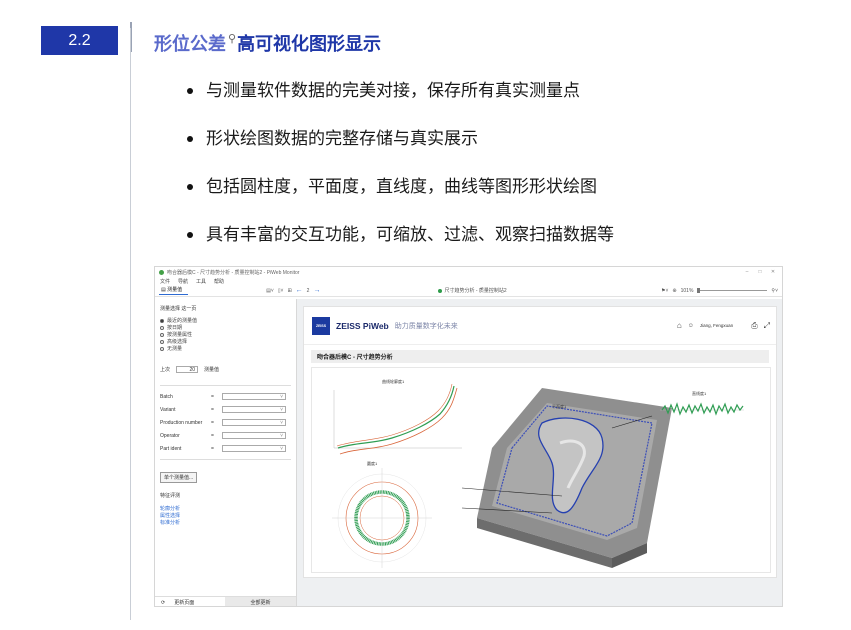 The image size is (851, 630). What do you see at coordinates (559, 406) in the screenshot?
I see `flatness-label: 平面度1` at bounding box center [559, 406].